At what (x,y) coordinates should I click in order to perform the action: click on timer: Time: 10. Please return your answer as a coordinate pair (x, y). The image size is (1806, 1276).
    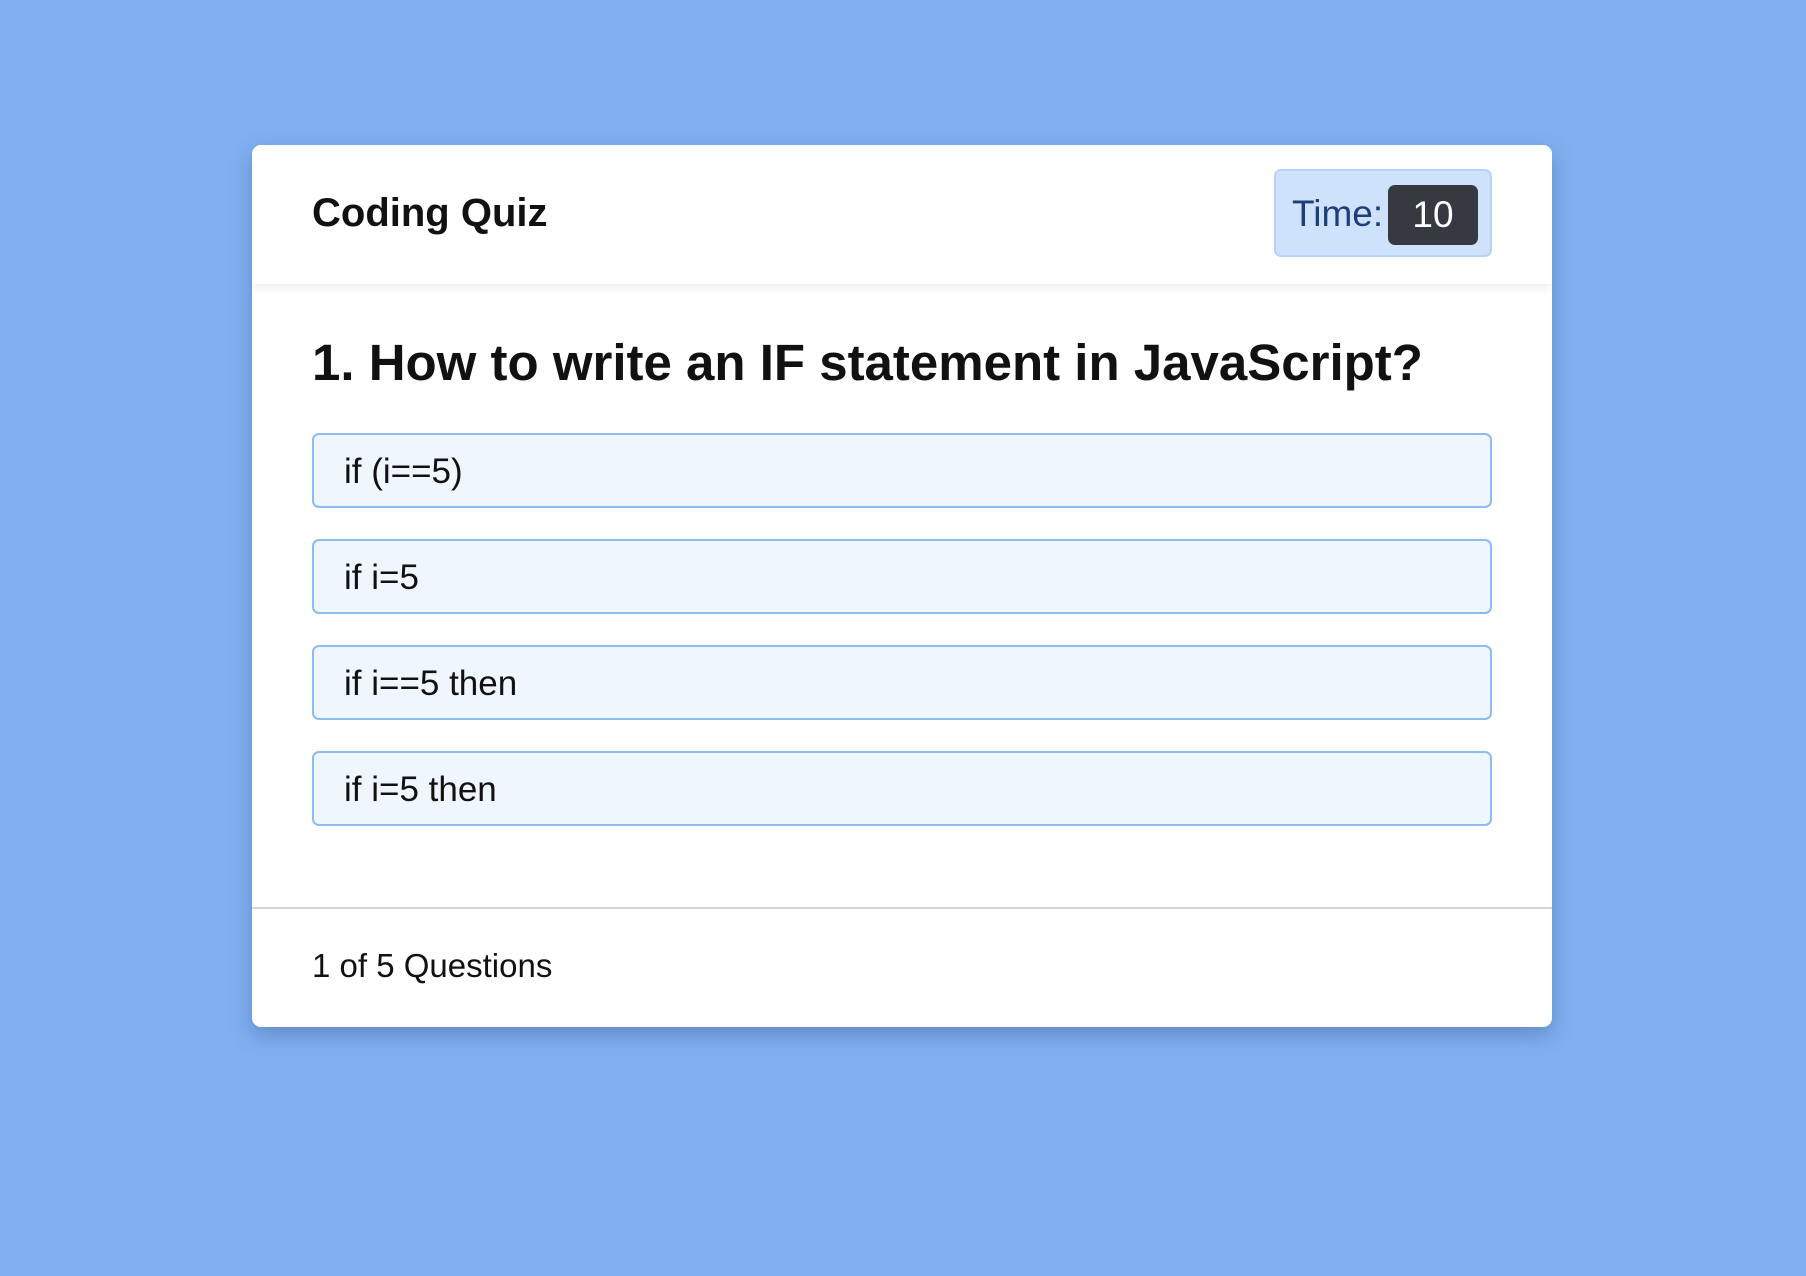
    Looking at the image, I should click on (1383, 213).